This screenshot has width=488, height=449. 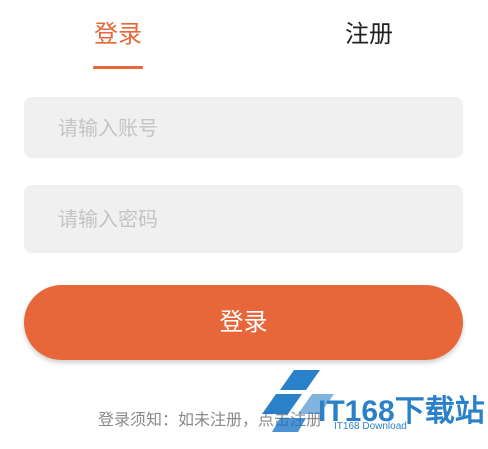 I want to click on notice-text: 登录须知：如未注册，, so click(x=178, y=419).